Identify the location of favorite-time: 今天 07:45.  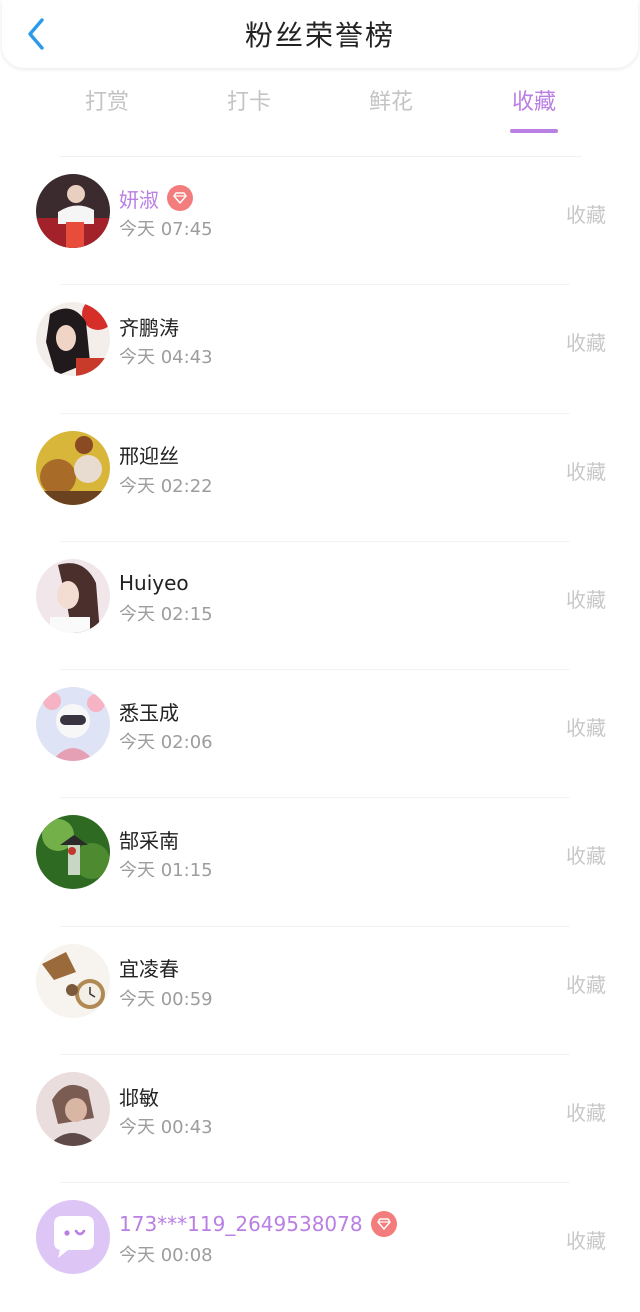
(166, 229).